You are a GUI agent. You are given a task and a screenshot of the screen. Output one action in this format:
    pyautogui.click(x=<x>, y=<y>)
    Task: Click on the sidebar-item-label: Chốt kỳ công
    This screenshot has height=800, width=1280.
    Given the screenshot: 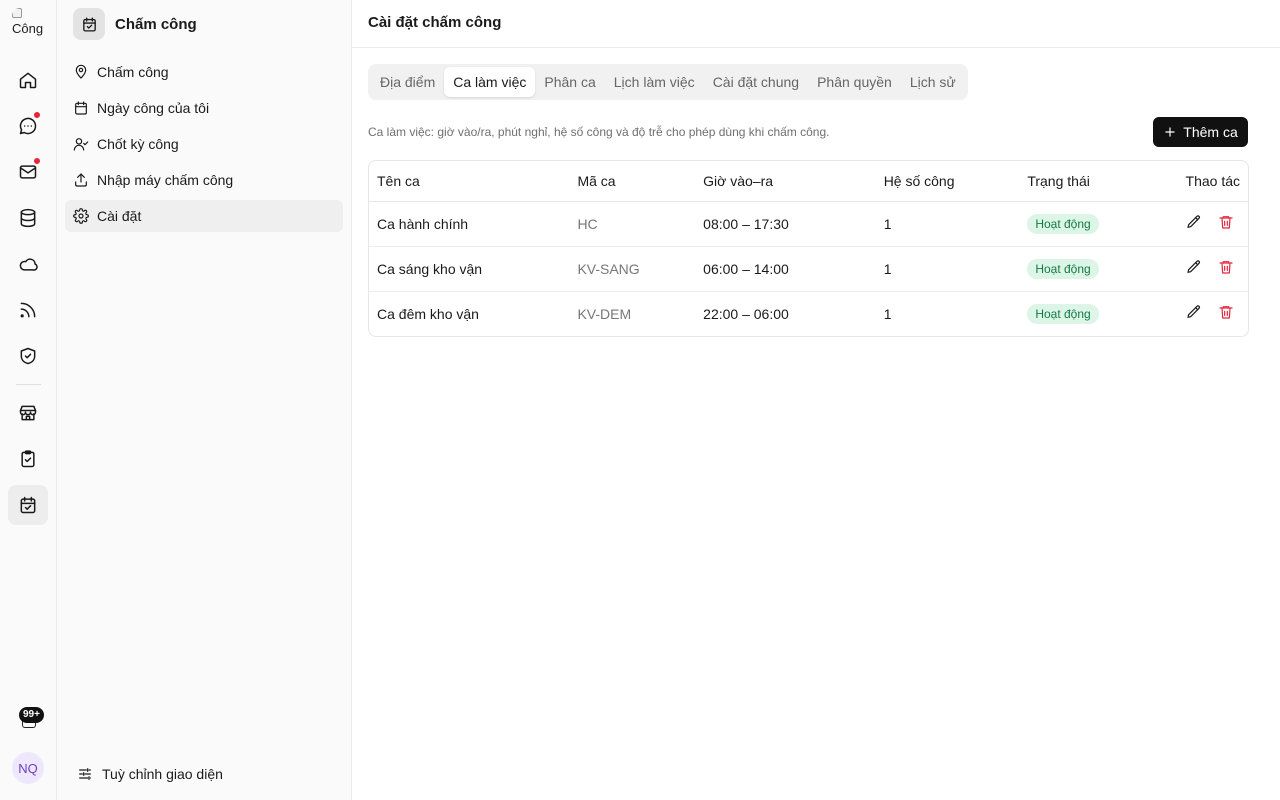 What is the action you would take?
    pyautogui.click(x=138, y=144)
    